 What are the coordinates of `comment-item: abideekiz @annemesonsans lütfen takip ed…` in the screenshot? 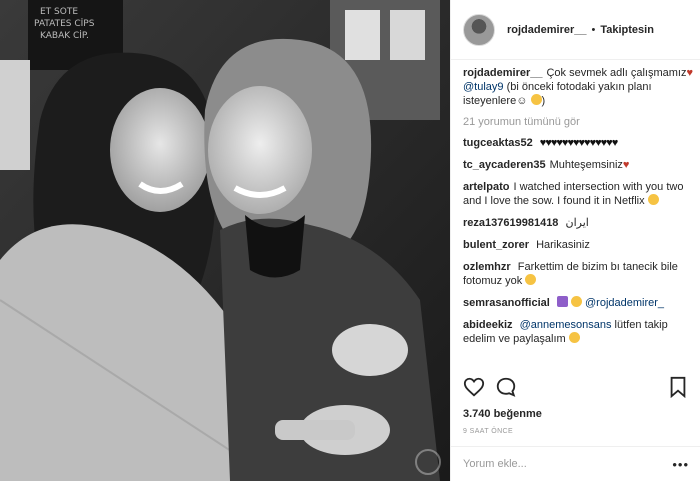 It's located at (578, 332).